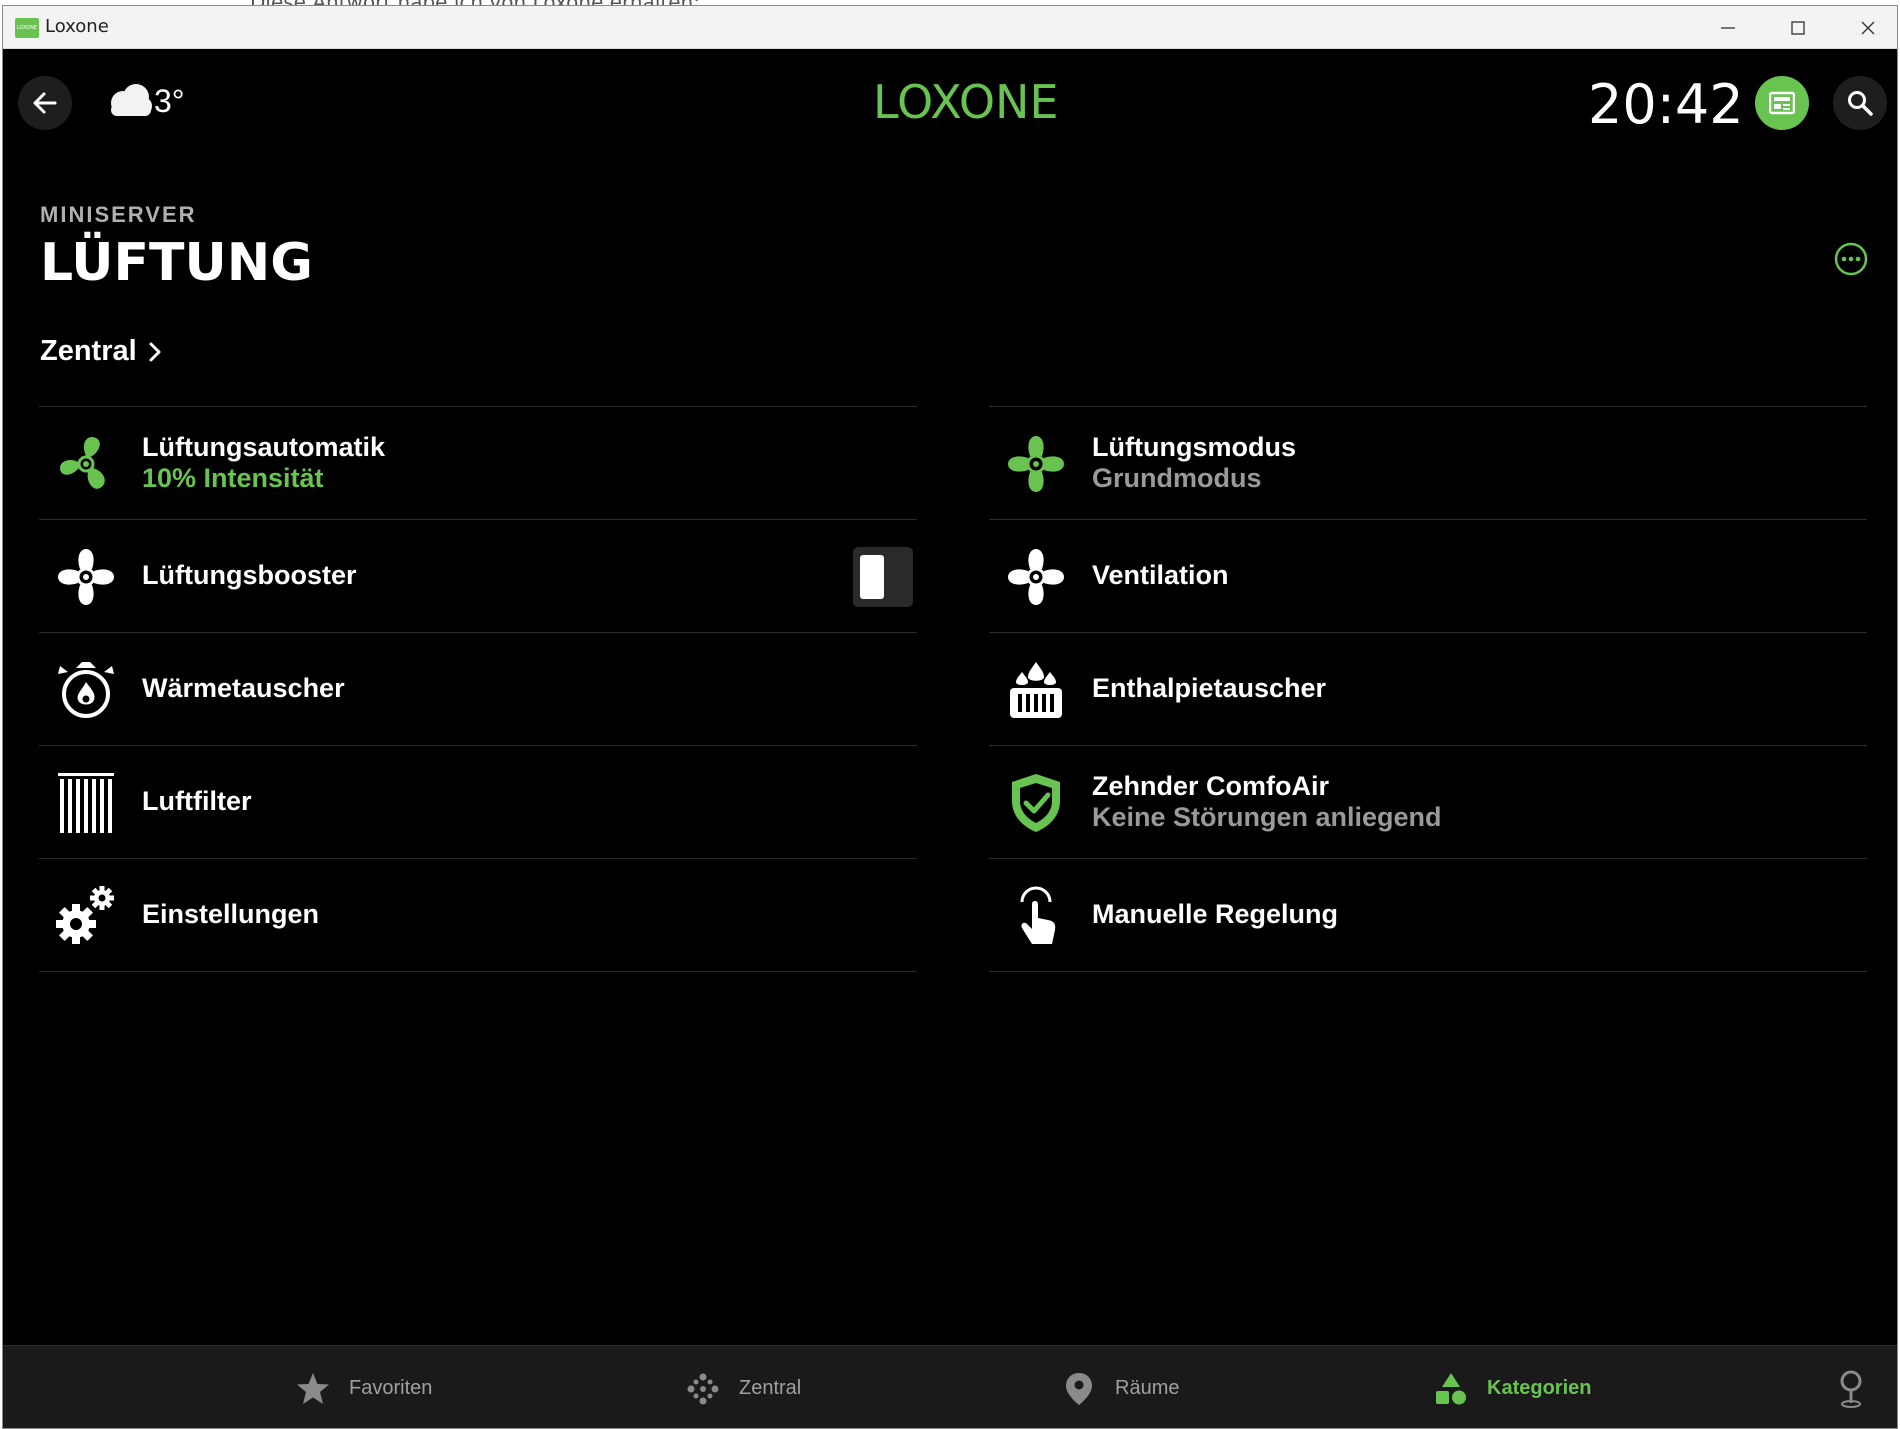 The height and width of the screenshot is (1429, 1900). I want to click on search-button, so click(1860, 103).